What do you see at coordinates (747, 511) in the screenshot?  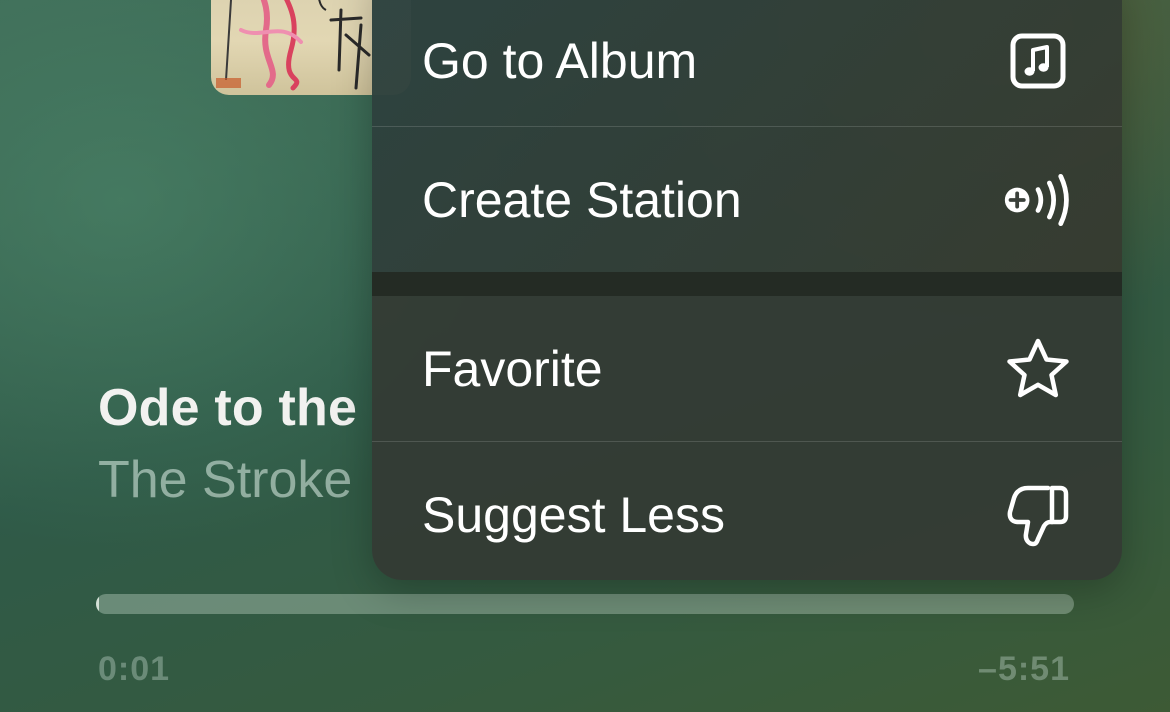 I see `menu-item-suggest-less: Suggest Less` at bounding box center [747, 511].